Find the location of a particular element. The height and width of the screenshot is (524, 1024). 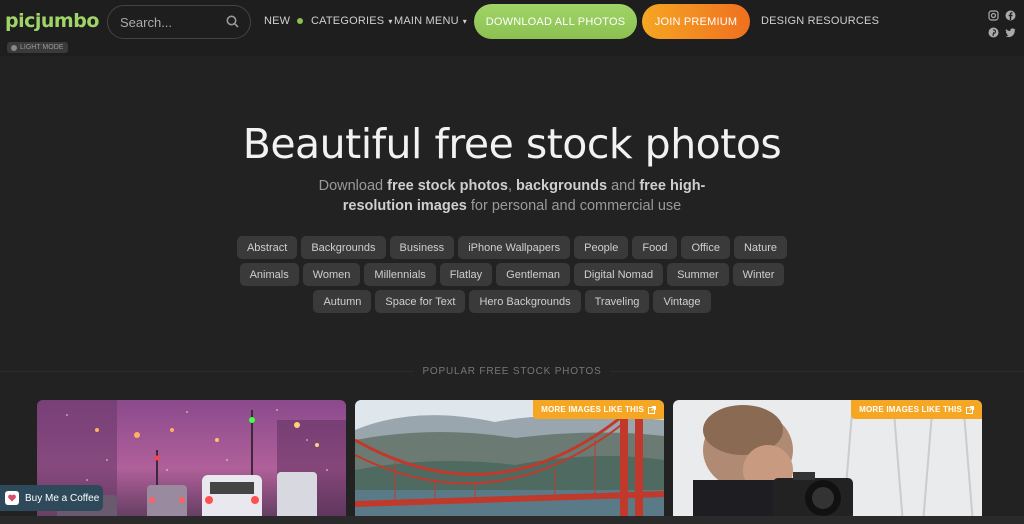

subtitle-text: Download is located at coordinates (353, 186).